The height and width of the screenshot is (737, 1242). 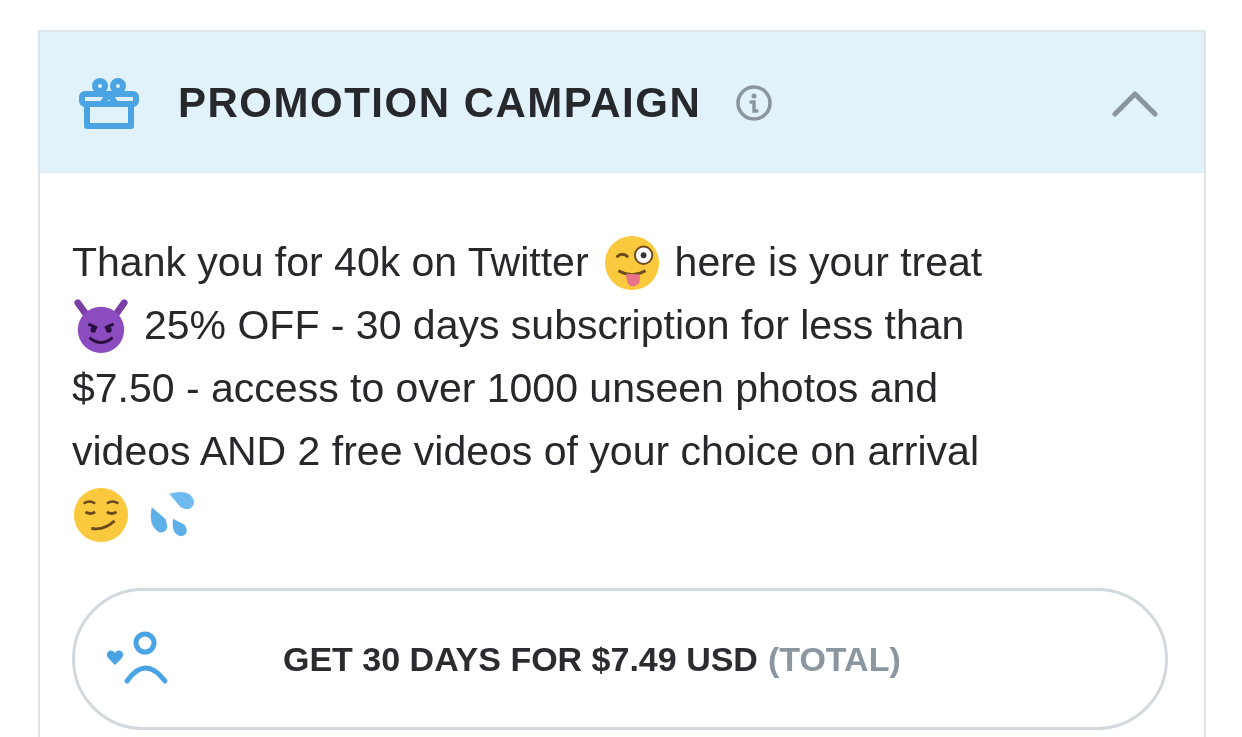 I want to click on message-text: Thank you for 40k on Twitter, so click(x=330, y=262).